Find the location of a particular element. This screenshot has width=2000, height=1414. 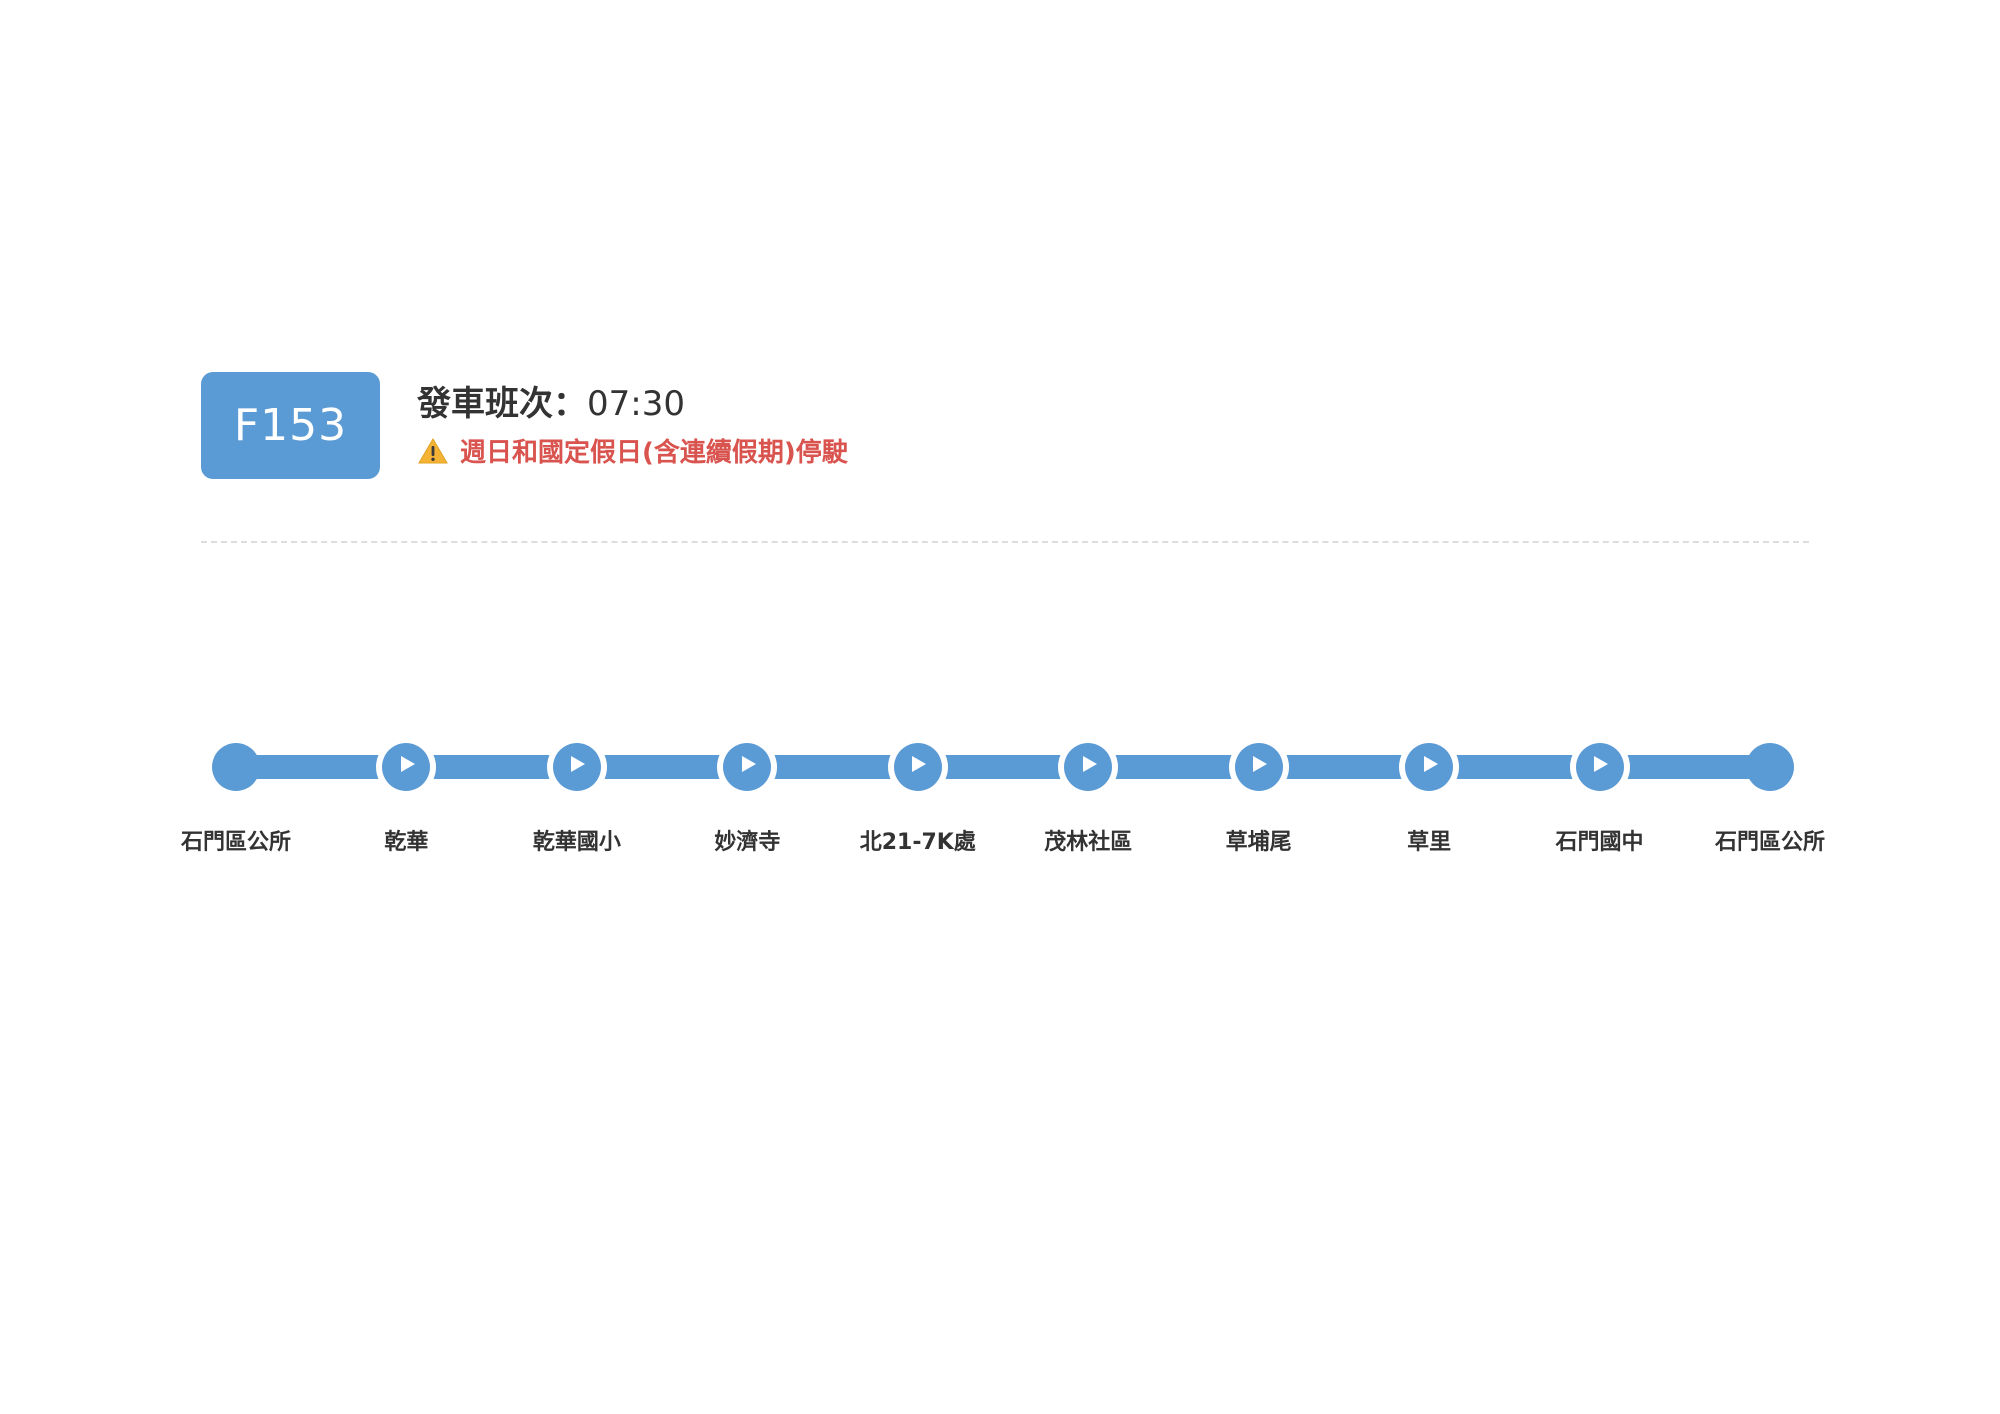

stop-label: 北21-7K處 is located at coordinates (917, 842).